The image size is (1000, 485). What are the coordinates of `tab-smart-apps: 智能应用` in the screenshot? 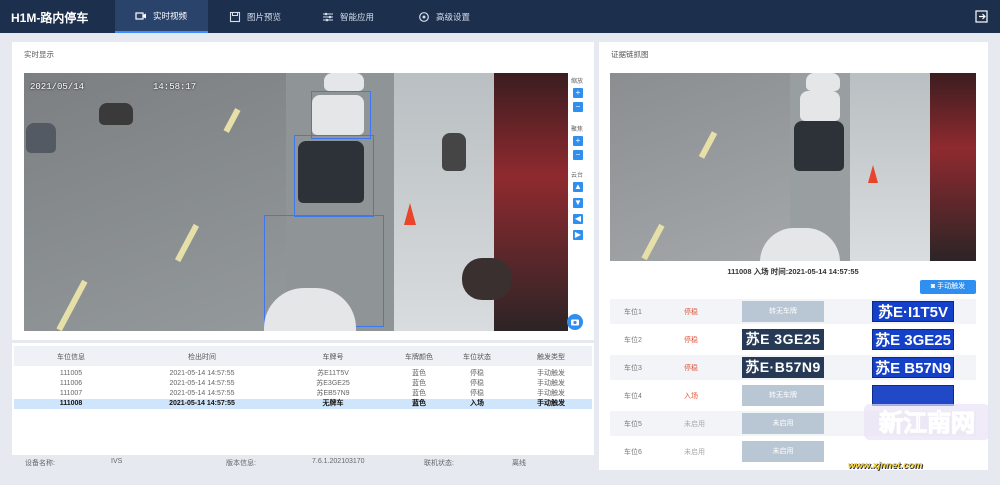 It's located at (362, 16).